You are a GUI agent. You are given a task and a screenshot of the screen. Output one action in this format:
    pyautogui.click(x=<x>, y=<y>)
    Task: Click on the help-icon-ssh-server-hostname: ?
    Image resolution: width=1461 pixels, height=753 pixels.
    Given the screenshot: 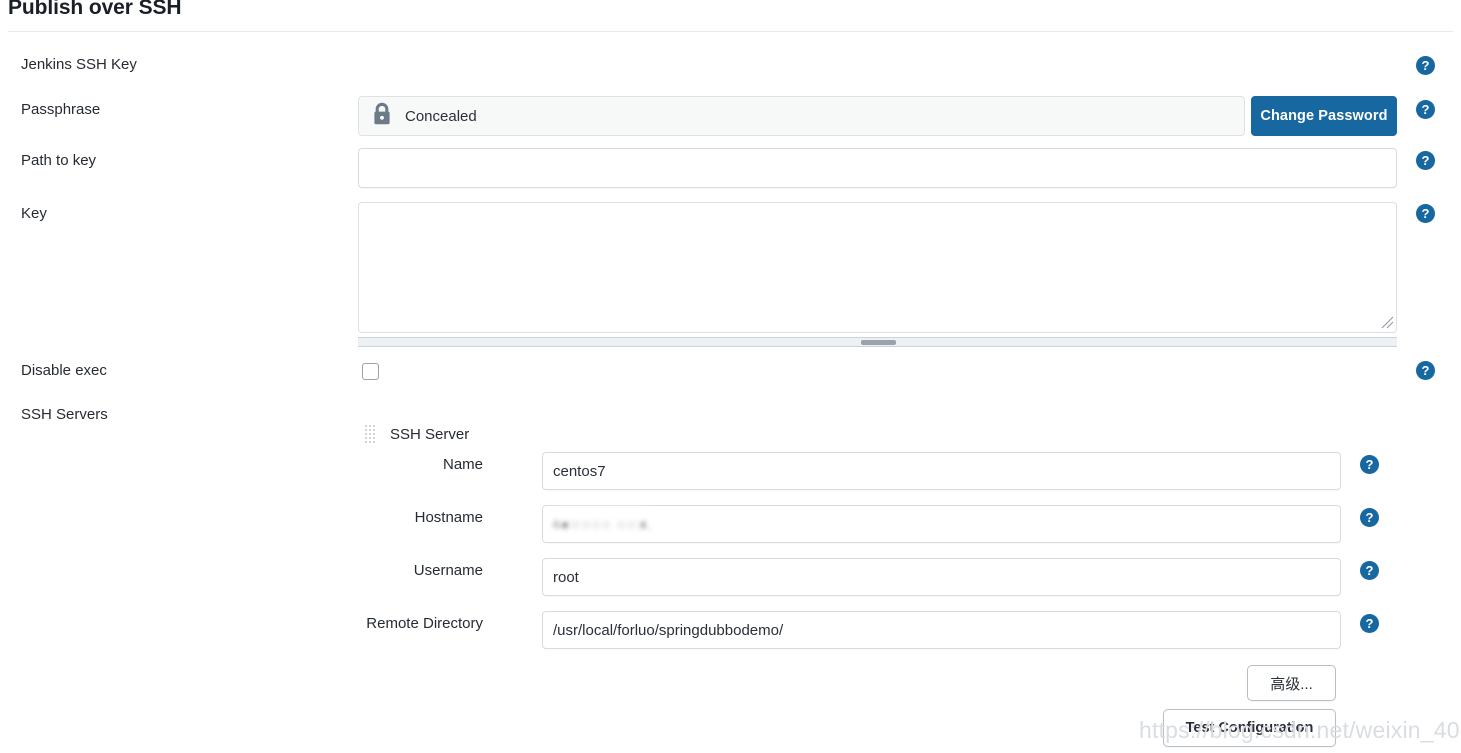 What is the action you would take?
    pyautogui.click(x=1369, y=517)
    